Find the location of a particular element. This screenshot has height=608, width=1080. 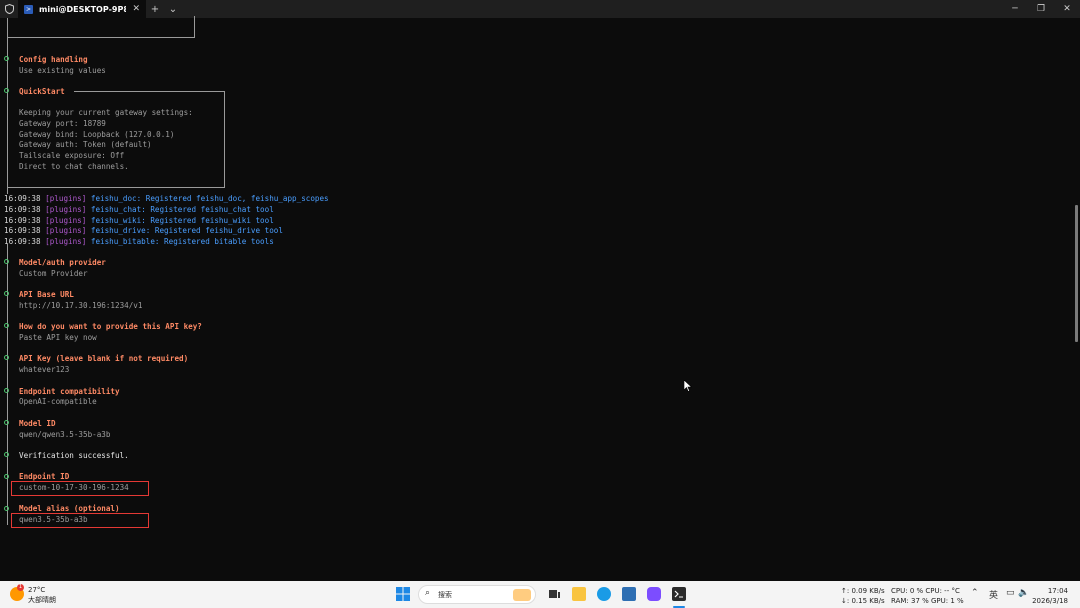

tab-close-icon: ✕ is located at coordinates (136, 9).